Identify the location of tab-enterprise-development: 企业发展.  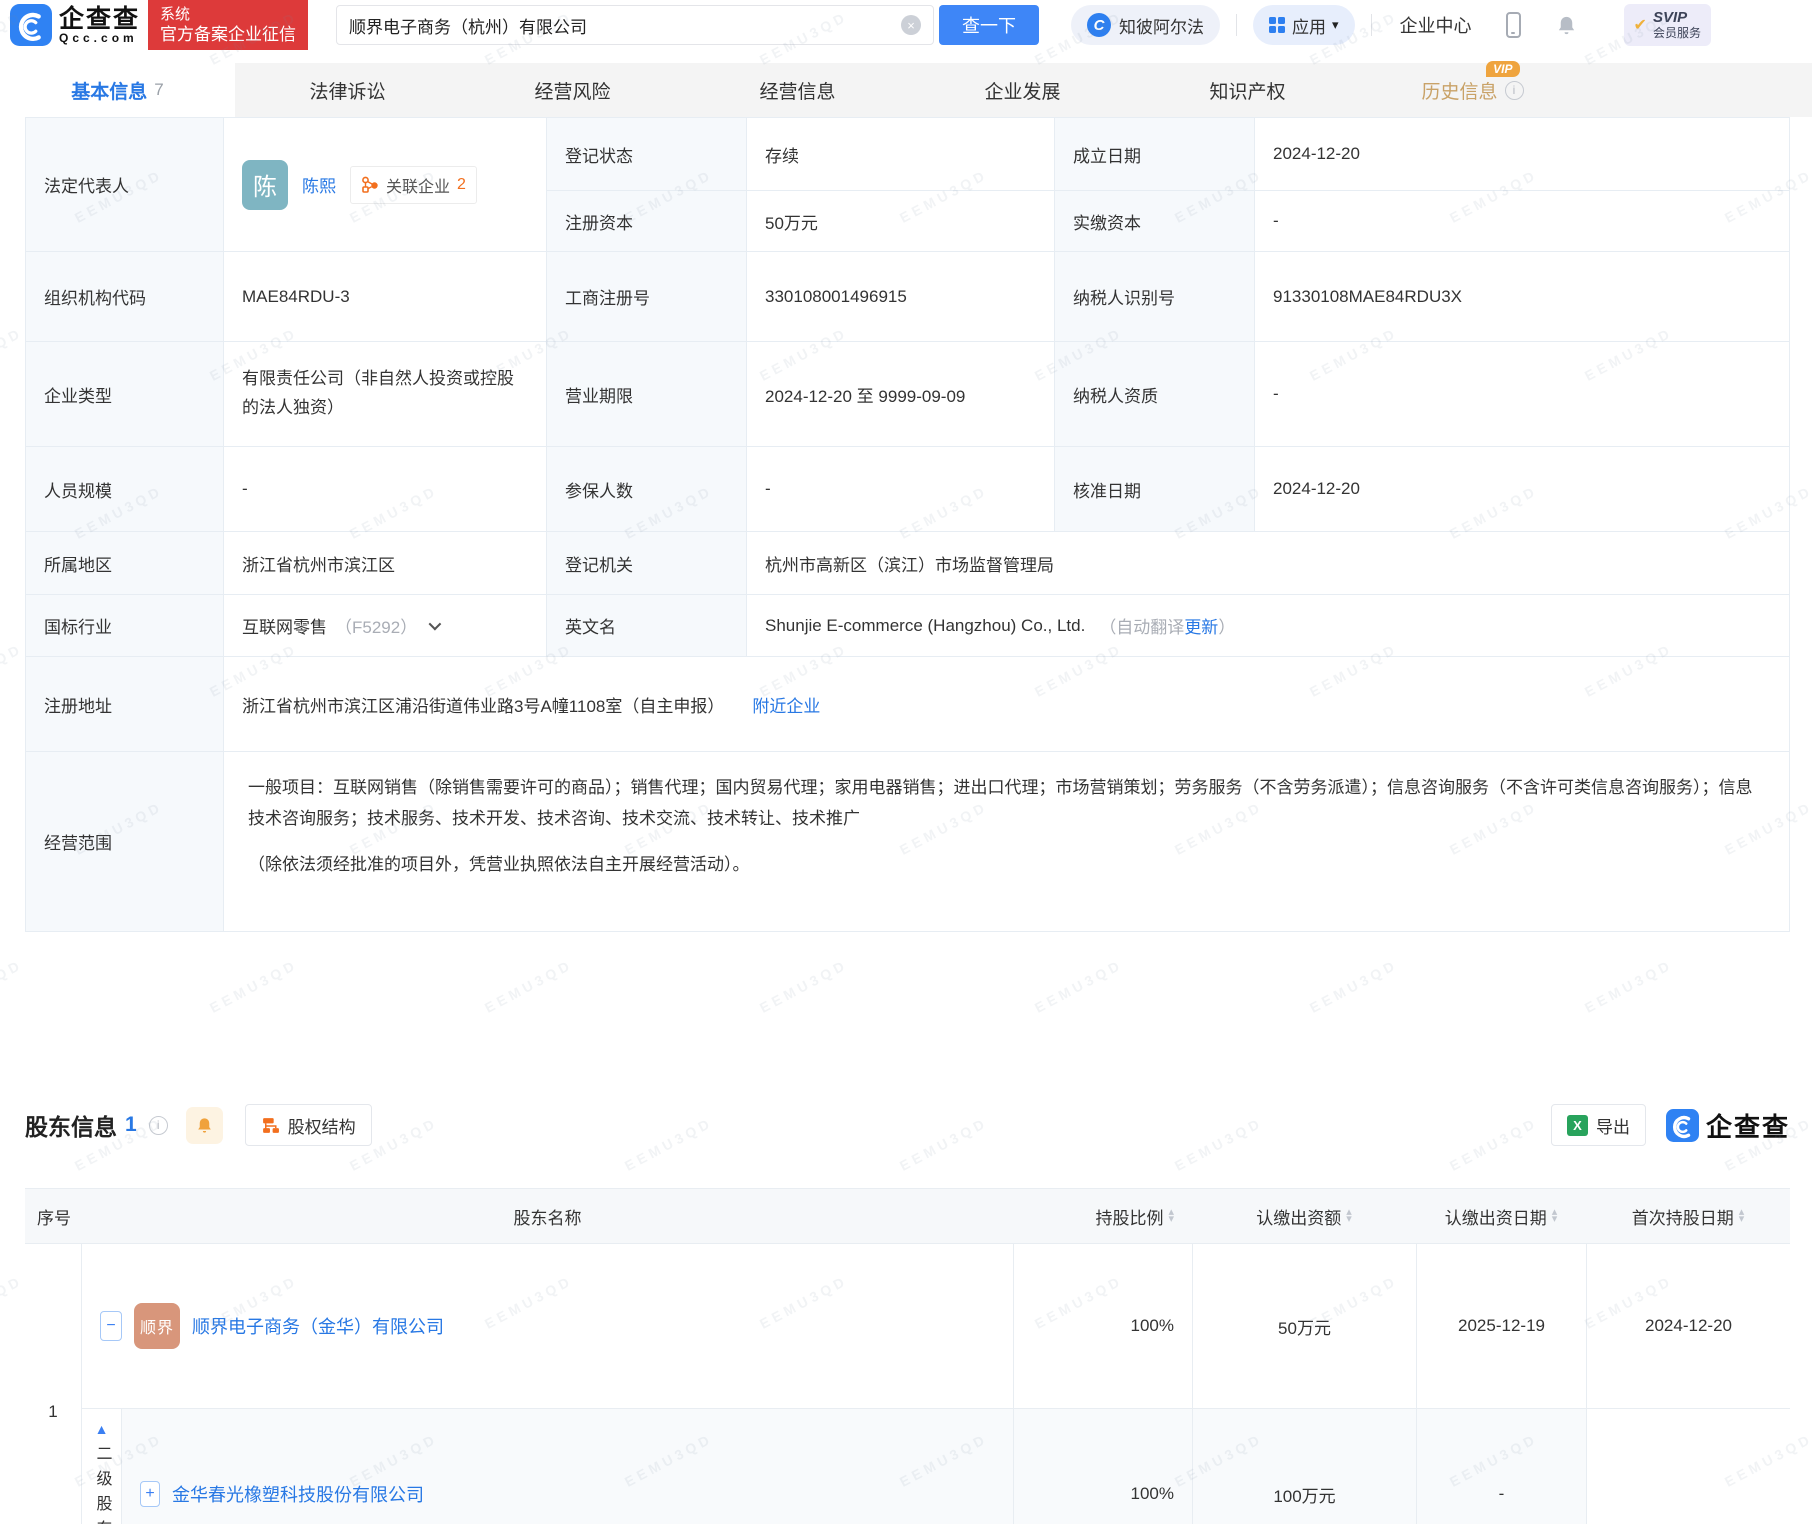
(1022, 90).